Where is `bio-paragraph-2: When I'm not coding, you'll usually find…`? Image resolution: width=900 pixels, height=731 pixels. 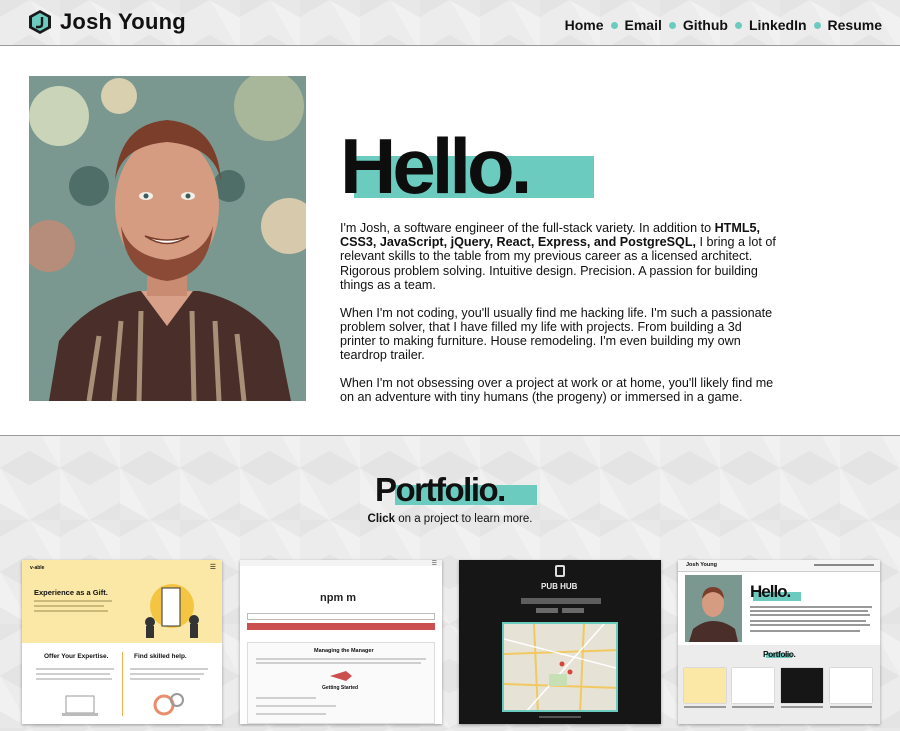
bio-paragraph-2: When I'm not coding, you'll usually find… is located at coordinates (556, 334).